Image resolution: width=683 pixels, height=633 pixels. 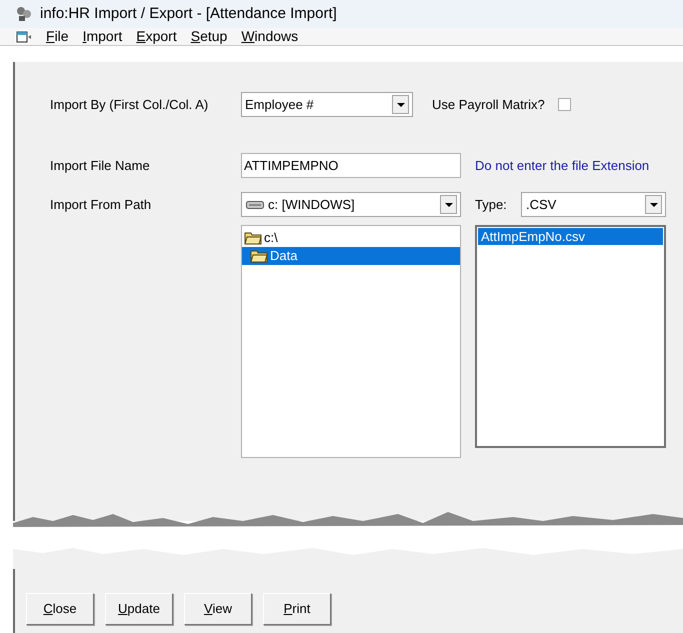 I want to click on app-icon, so click(x=24, y=14).